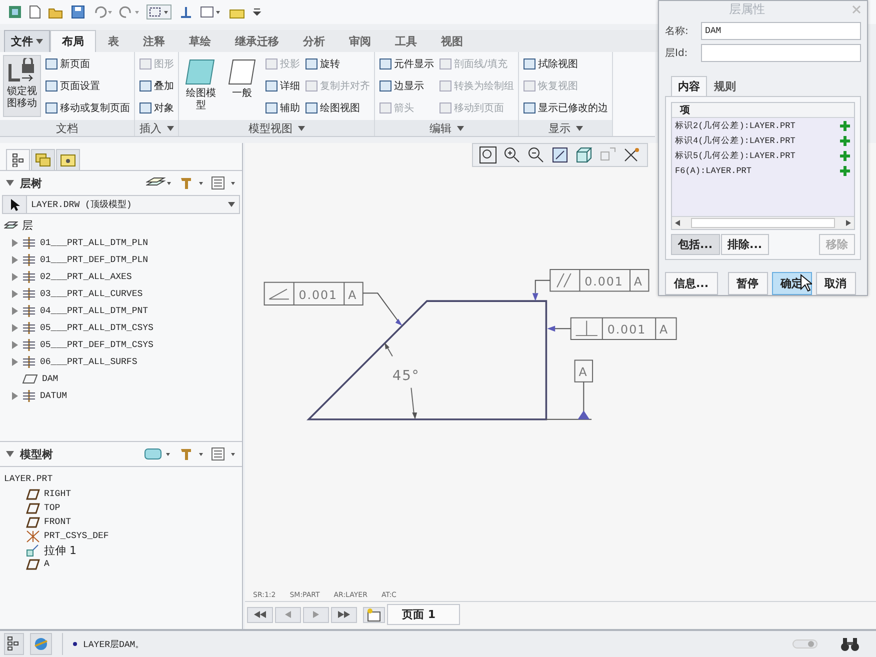 Image resolution: width=876 pixels, height=657 pixels. I want to click on ribbon-button: 旋转, so click(337, 64).